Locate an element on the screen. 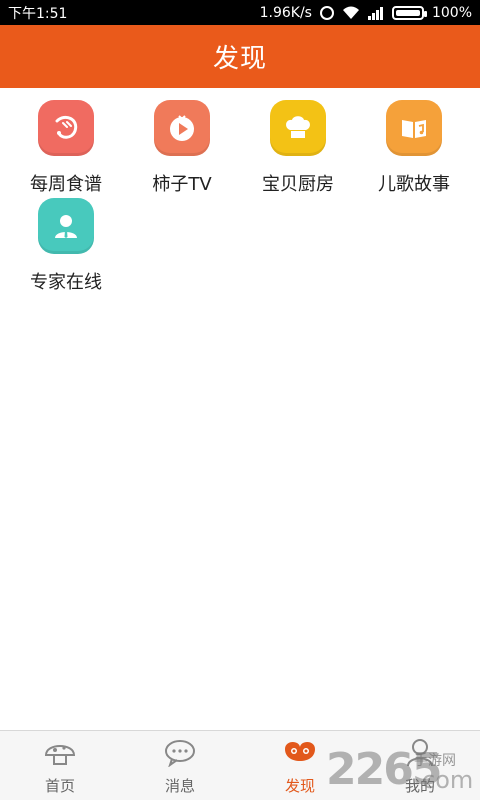 This screenshot has height=801, width=480. status-right: 1.96K/s 100% is located at coordinates (366, 13).